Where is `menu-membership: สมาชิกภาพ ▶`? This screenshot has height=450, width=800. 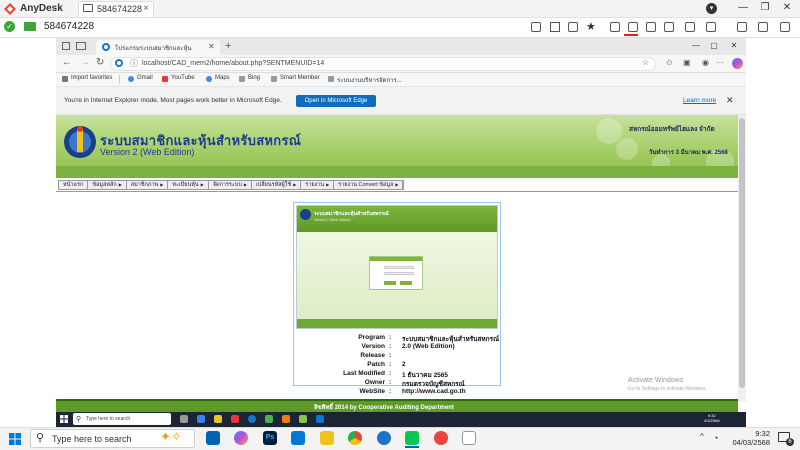 menu-membership: สมาชิกภาพ ▶ is located at coordinates (148, 185).